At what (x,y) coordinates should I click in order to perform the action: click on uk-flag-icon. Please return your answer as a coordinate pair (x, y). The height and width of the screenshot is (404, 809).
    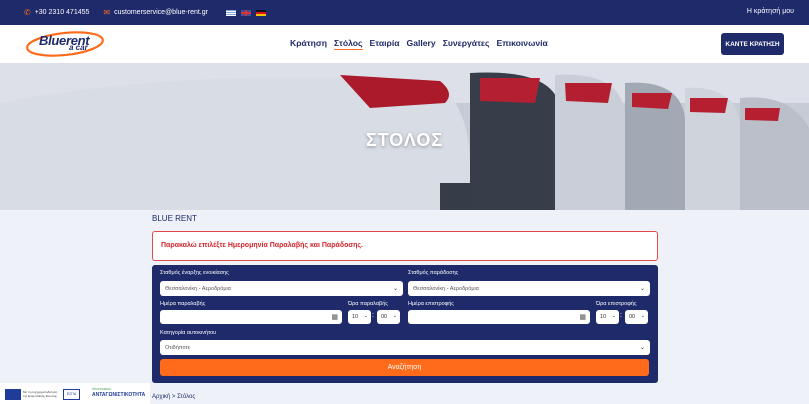
    Looking at the image, I should click on (245, 12).